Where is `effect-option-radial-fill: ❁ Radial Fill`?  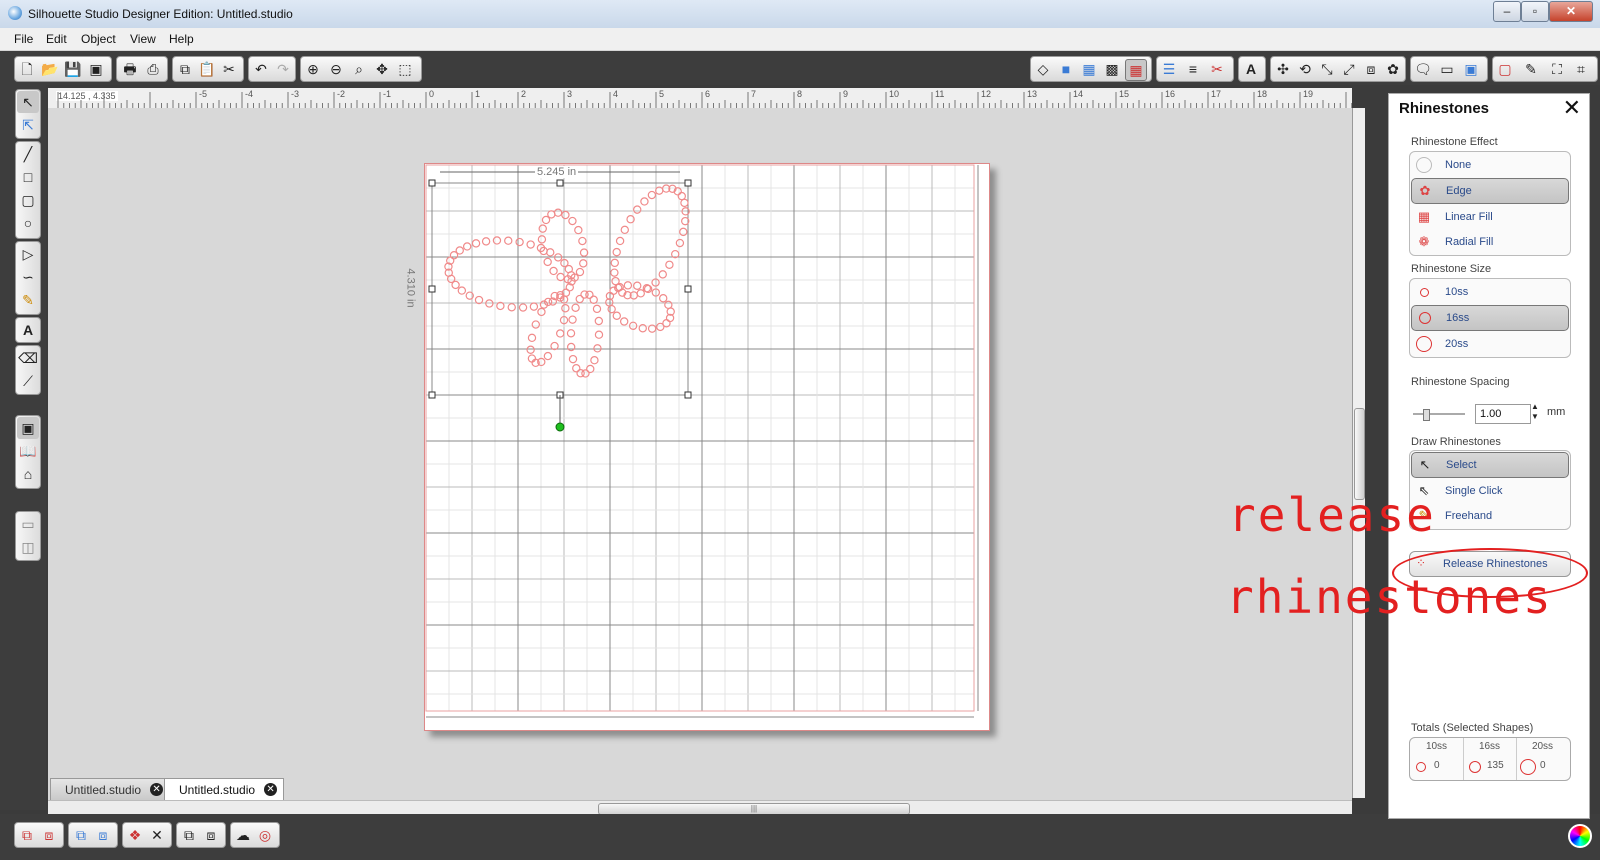 effect-option-radial-fill: ❁ Radial Fill is located at coordinates (1490, 242).